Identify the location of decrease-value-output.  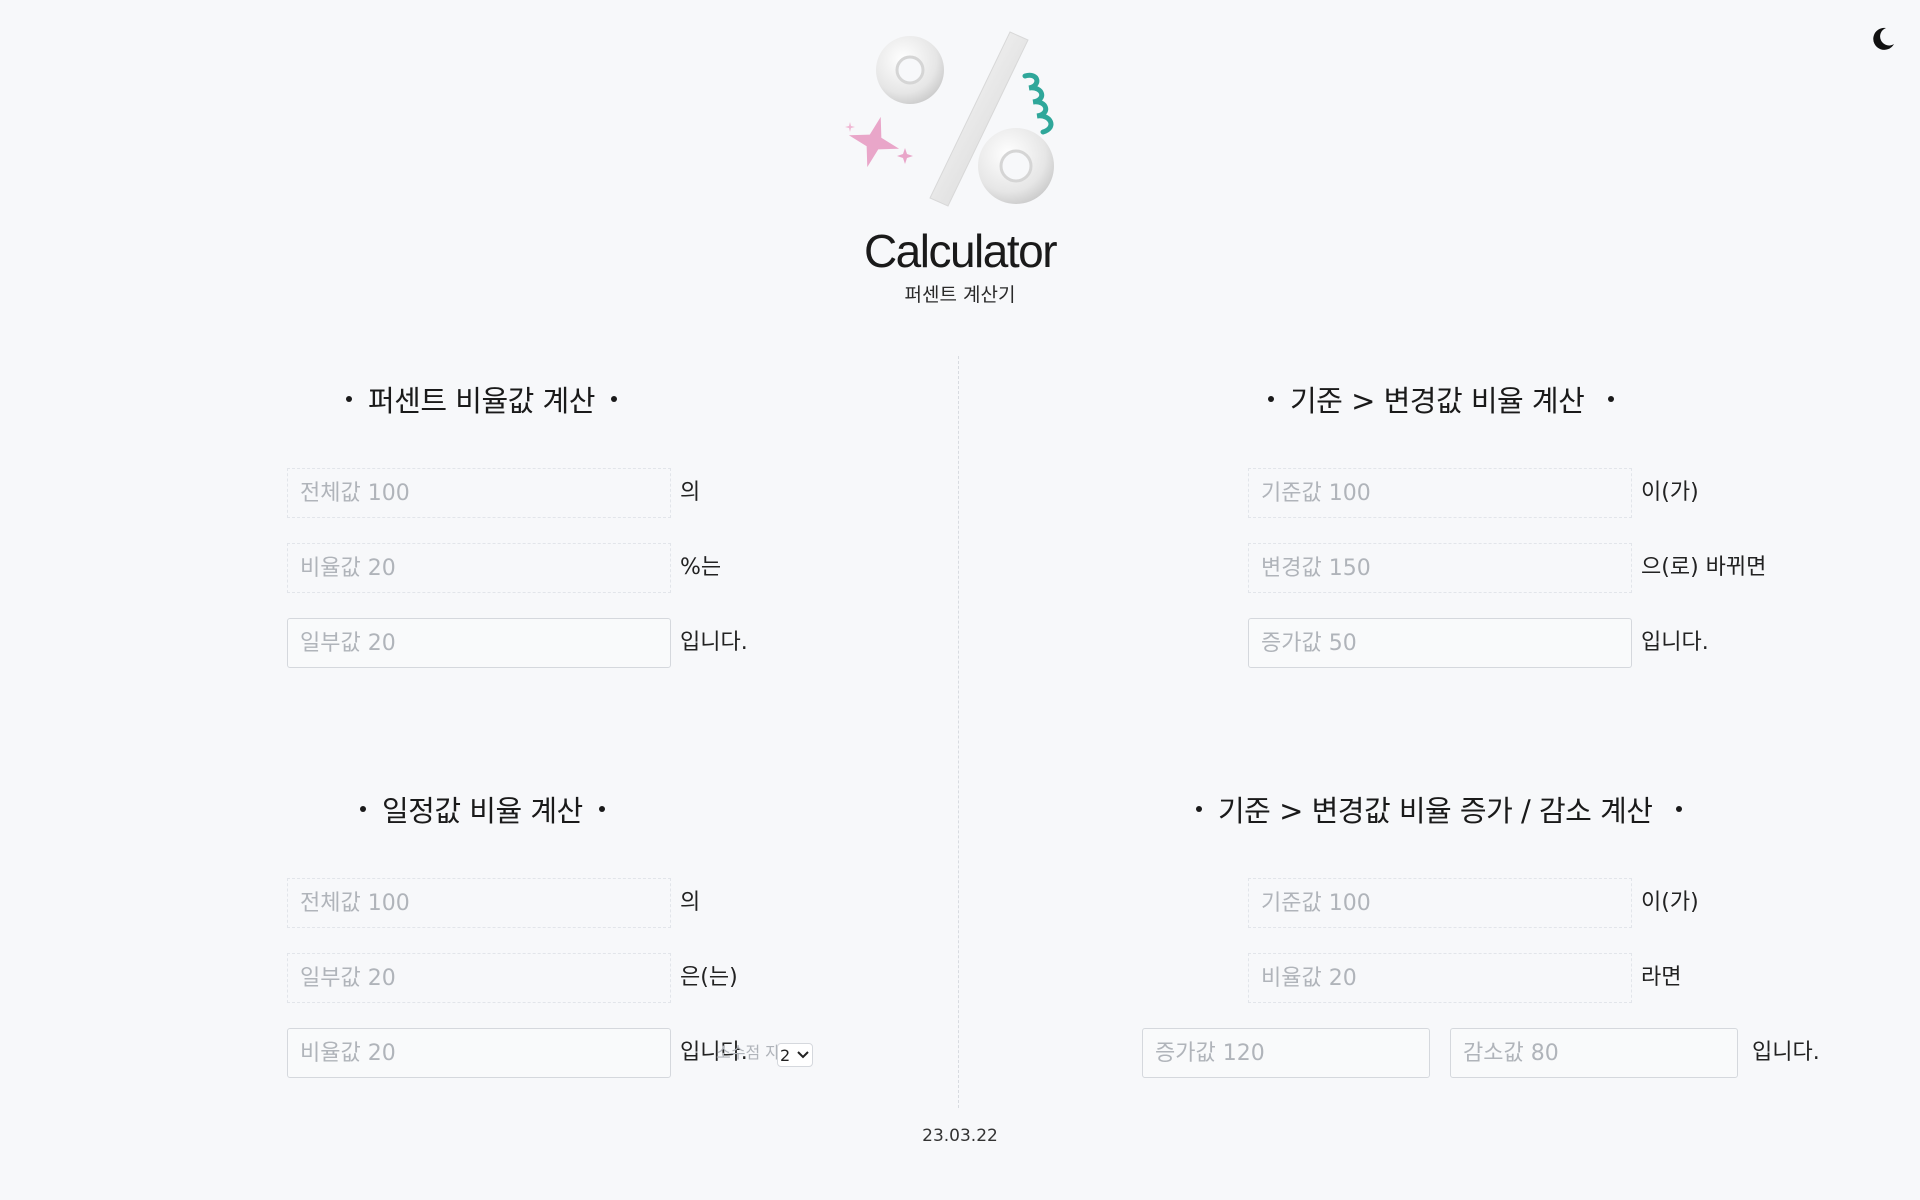
(1594, 1053).